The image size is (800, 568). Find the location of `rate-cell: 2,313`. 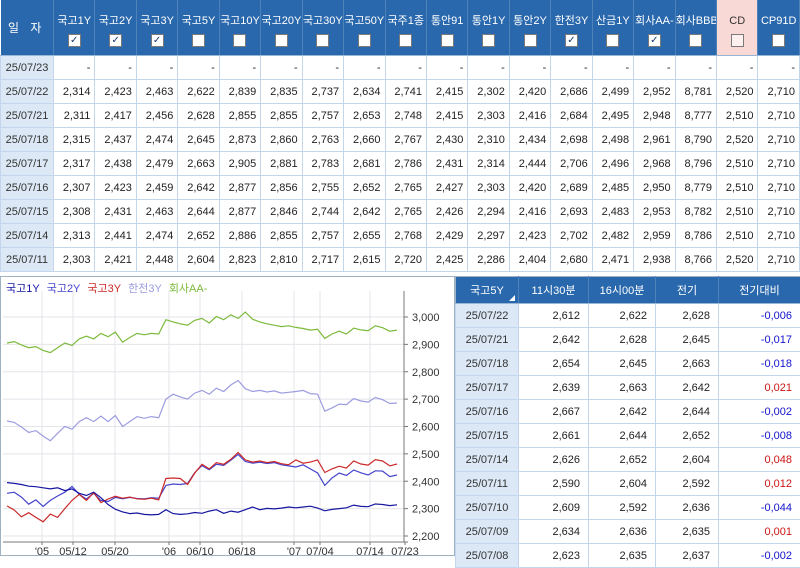

rate-cell: 2,313 is located at coordinates (74, 236).